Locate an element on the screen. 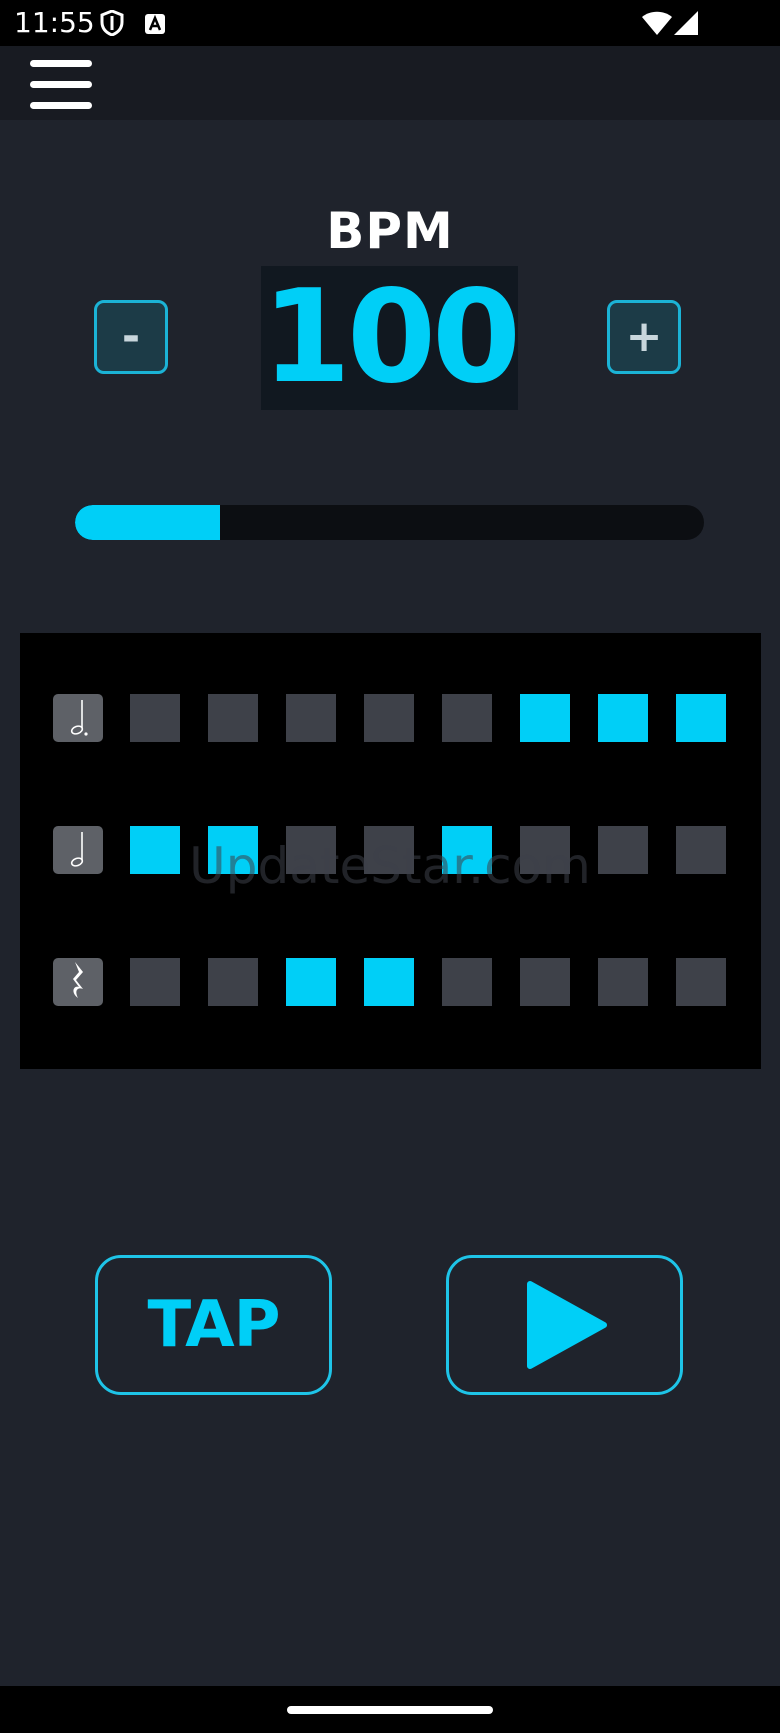 This screenshot has width=780, height=1733. cellular-signal-icon is located at coordinates (686, 25).